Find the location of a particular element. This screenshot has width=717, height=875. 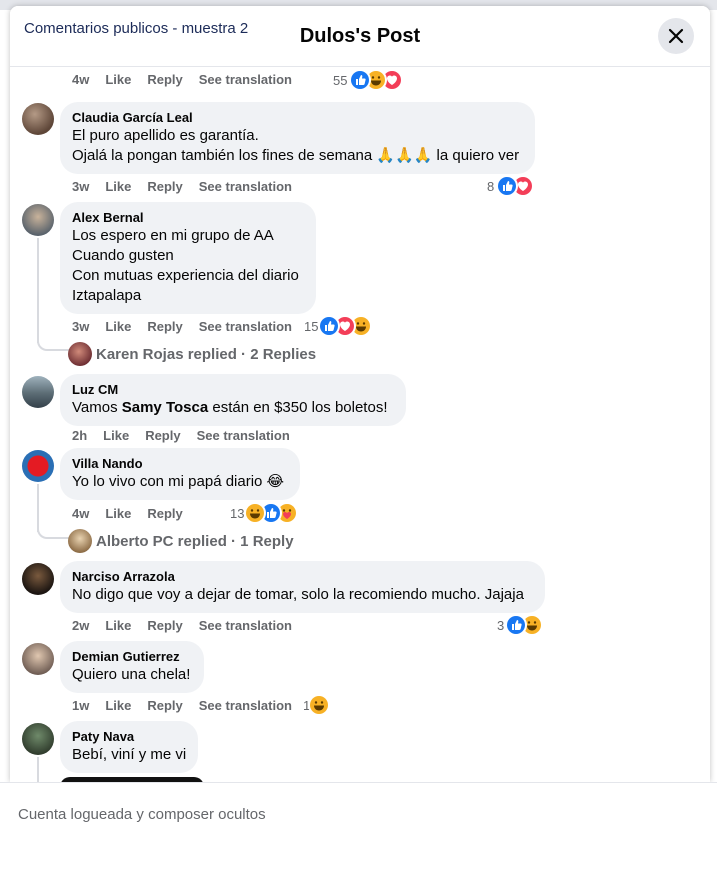

comment-meta: 3w Like Reply See translation is located at coordinates (190, 186).